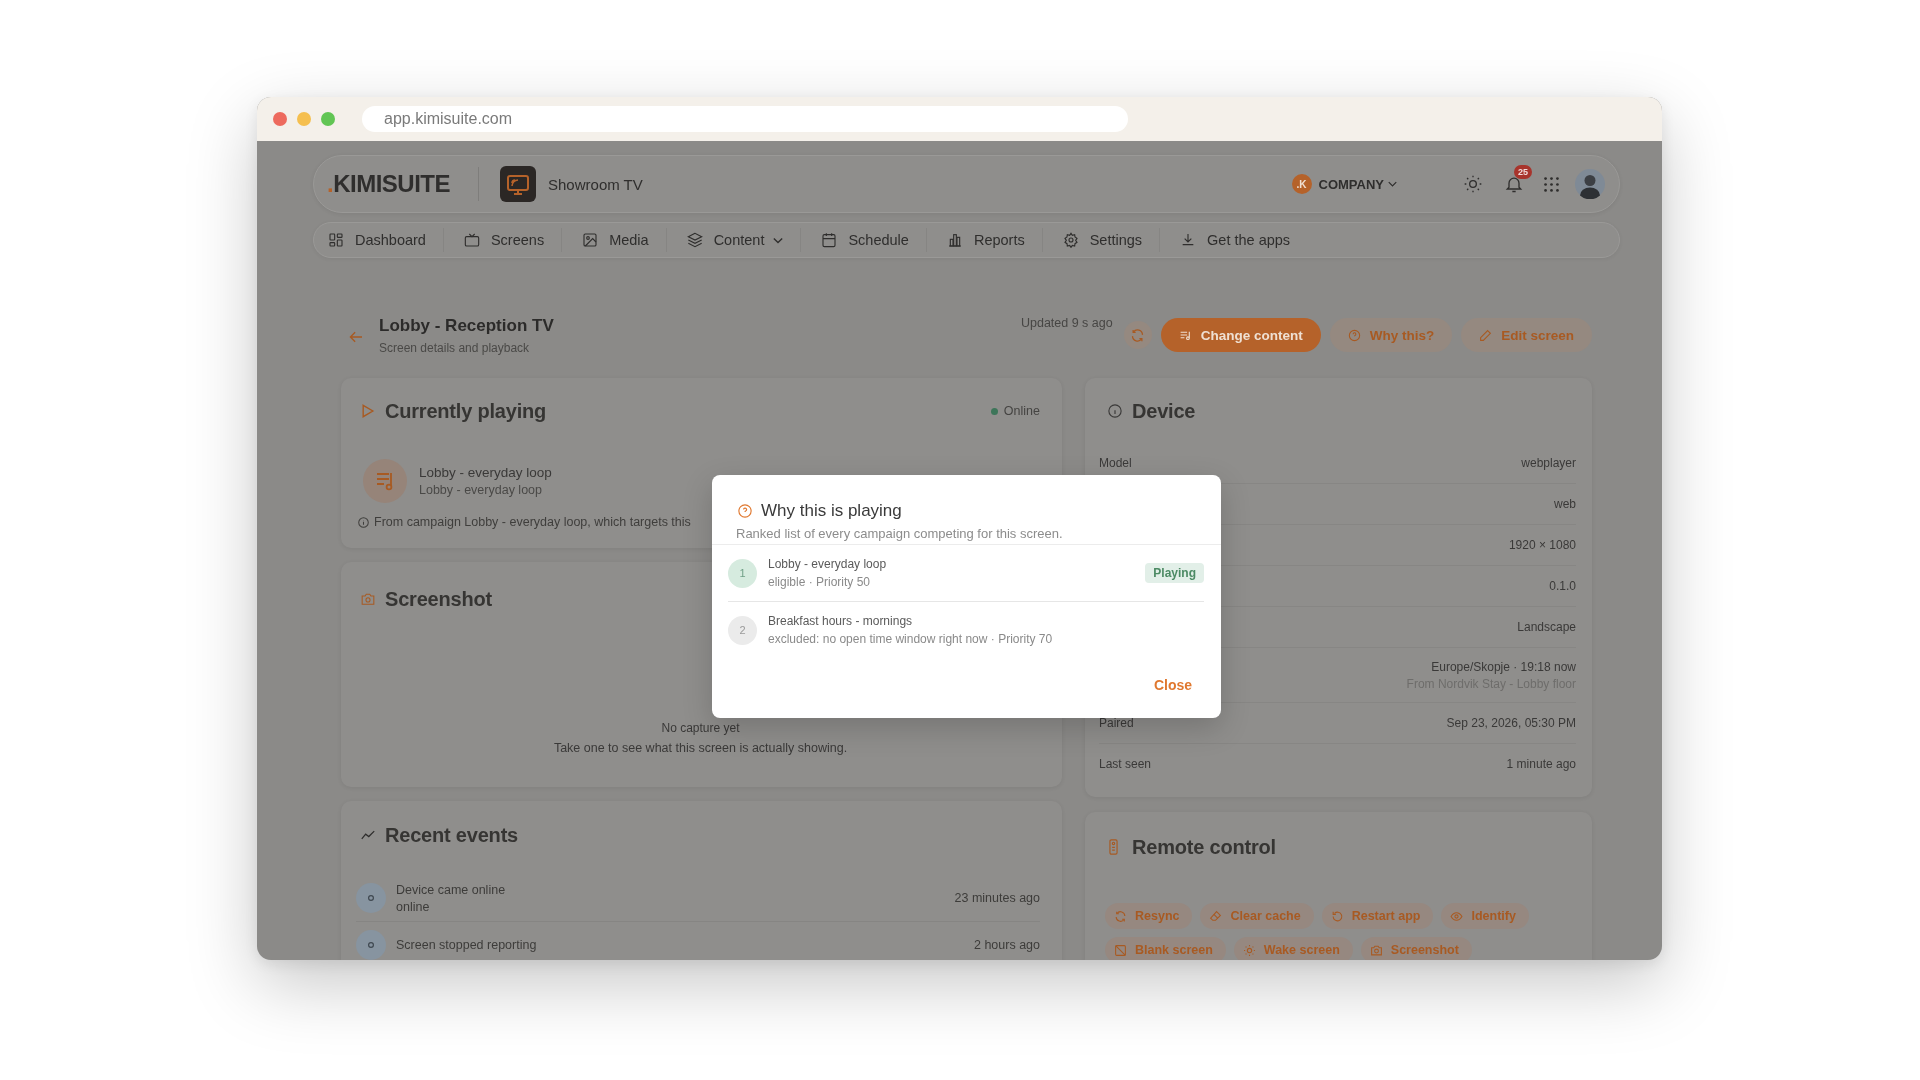 Image resolution: width=1920 pixels, height=1080 pixels. Describe the element at coordinates (1392, 184) in the screenshot. I see `chevron-down-icon` at that location.